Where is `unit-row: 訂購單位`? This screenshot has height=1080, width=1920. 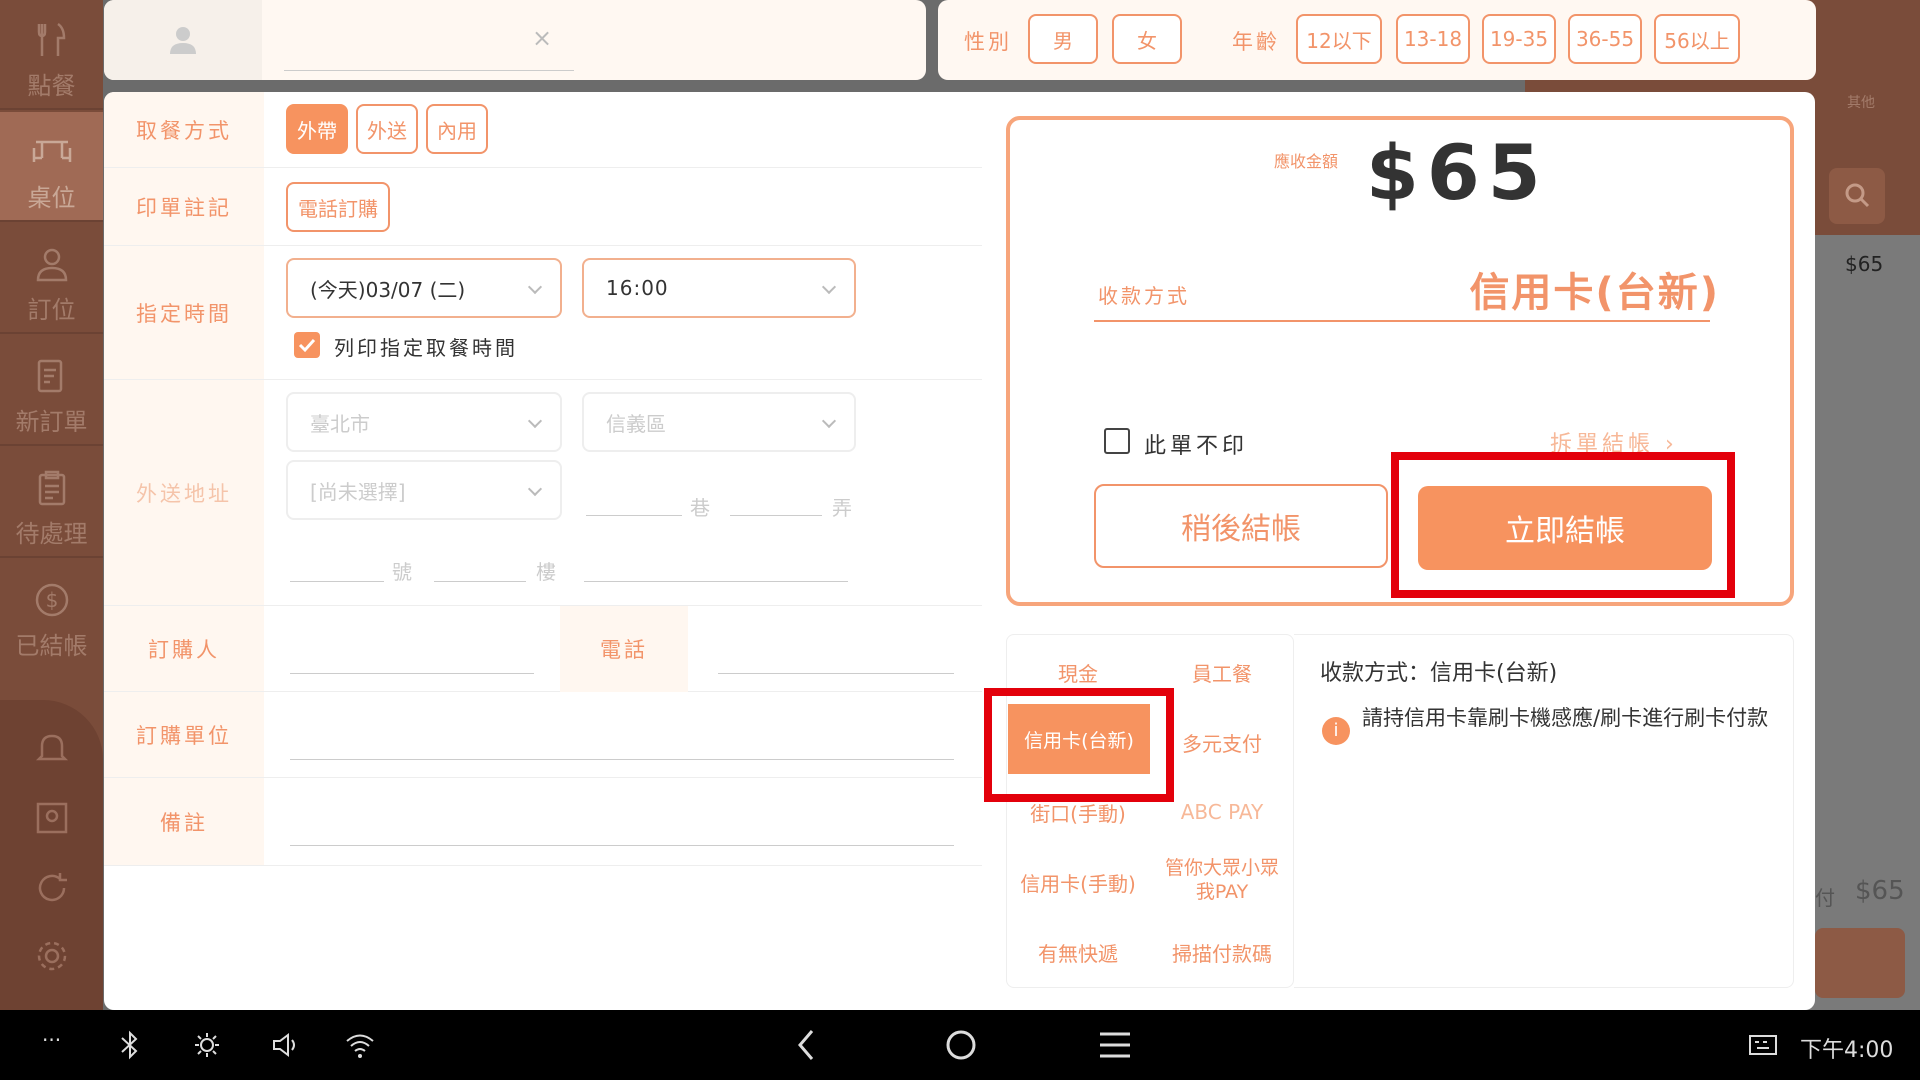 unit-row: 訂購單位 is located at coordinates (543, 735).